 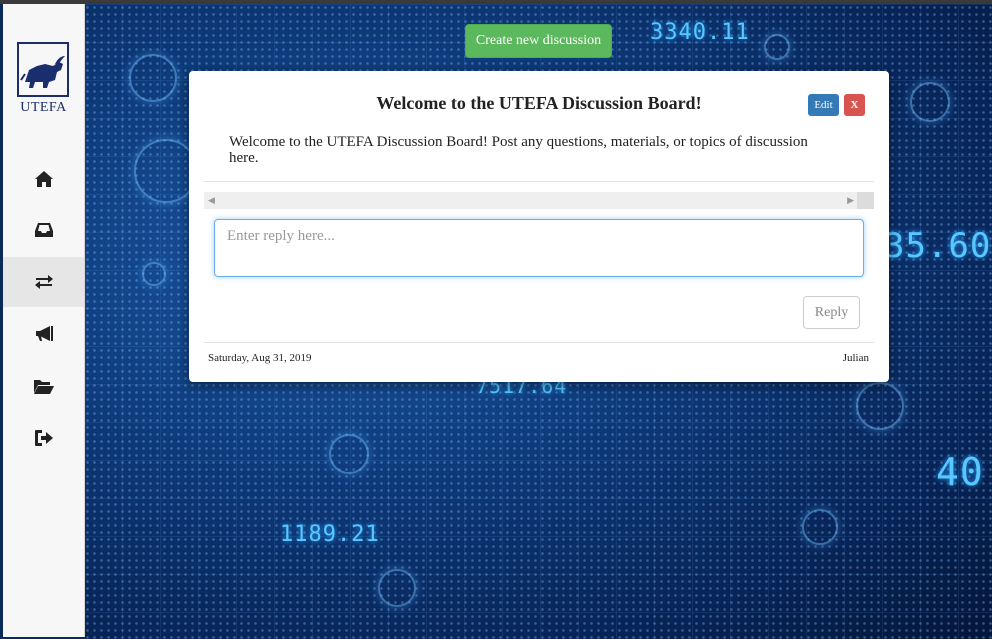 What do you see at coordinates (938, 246) in the screenshot?
I see `ticker-value: 35.60` at bounding box center [938, 246].